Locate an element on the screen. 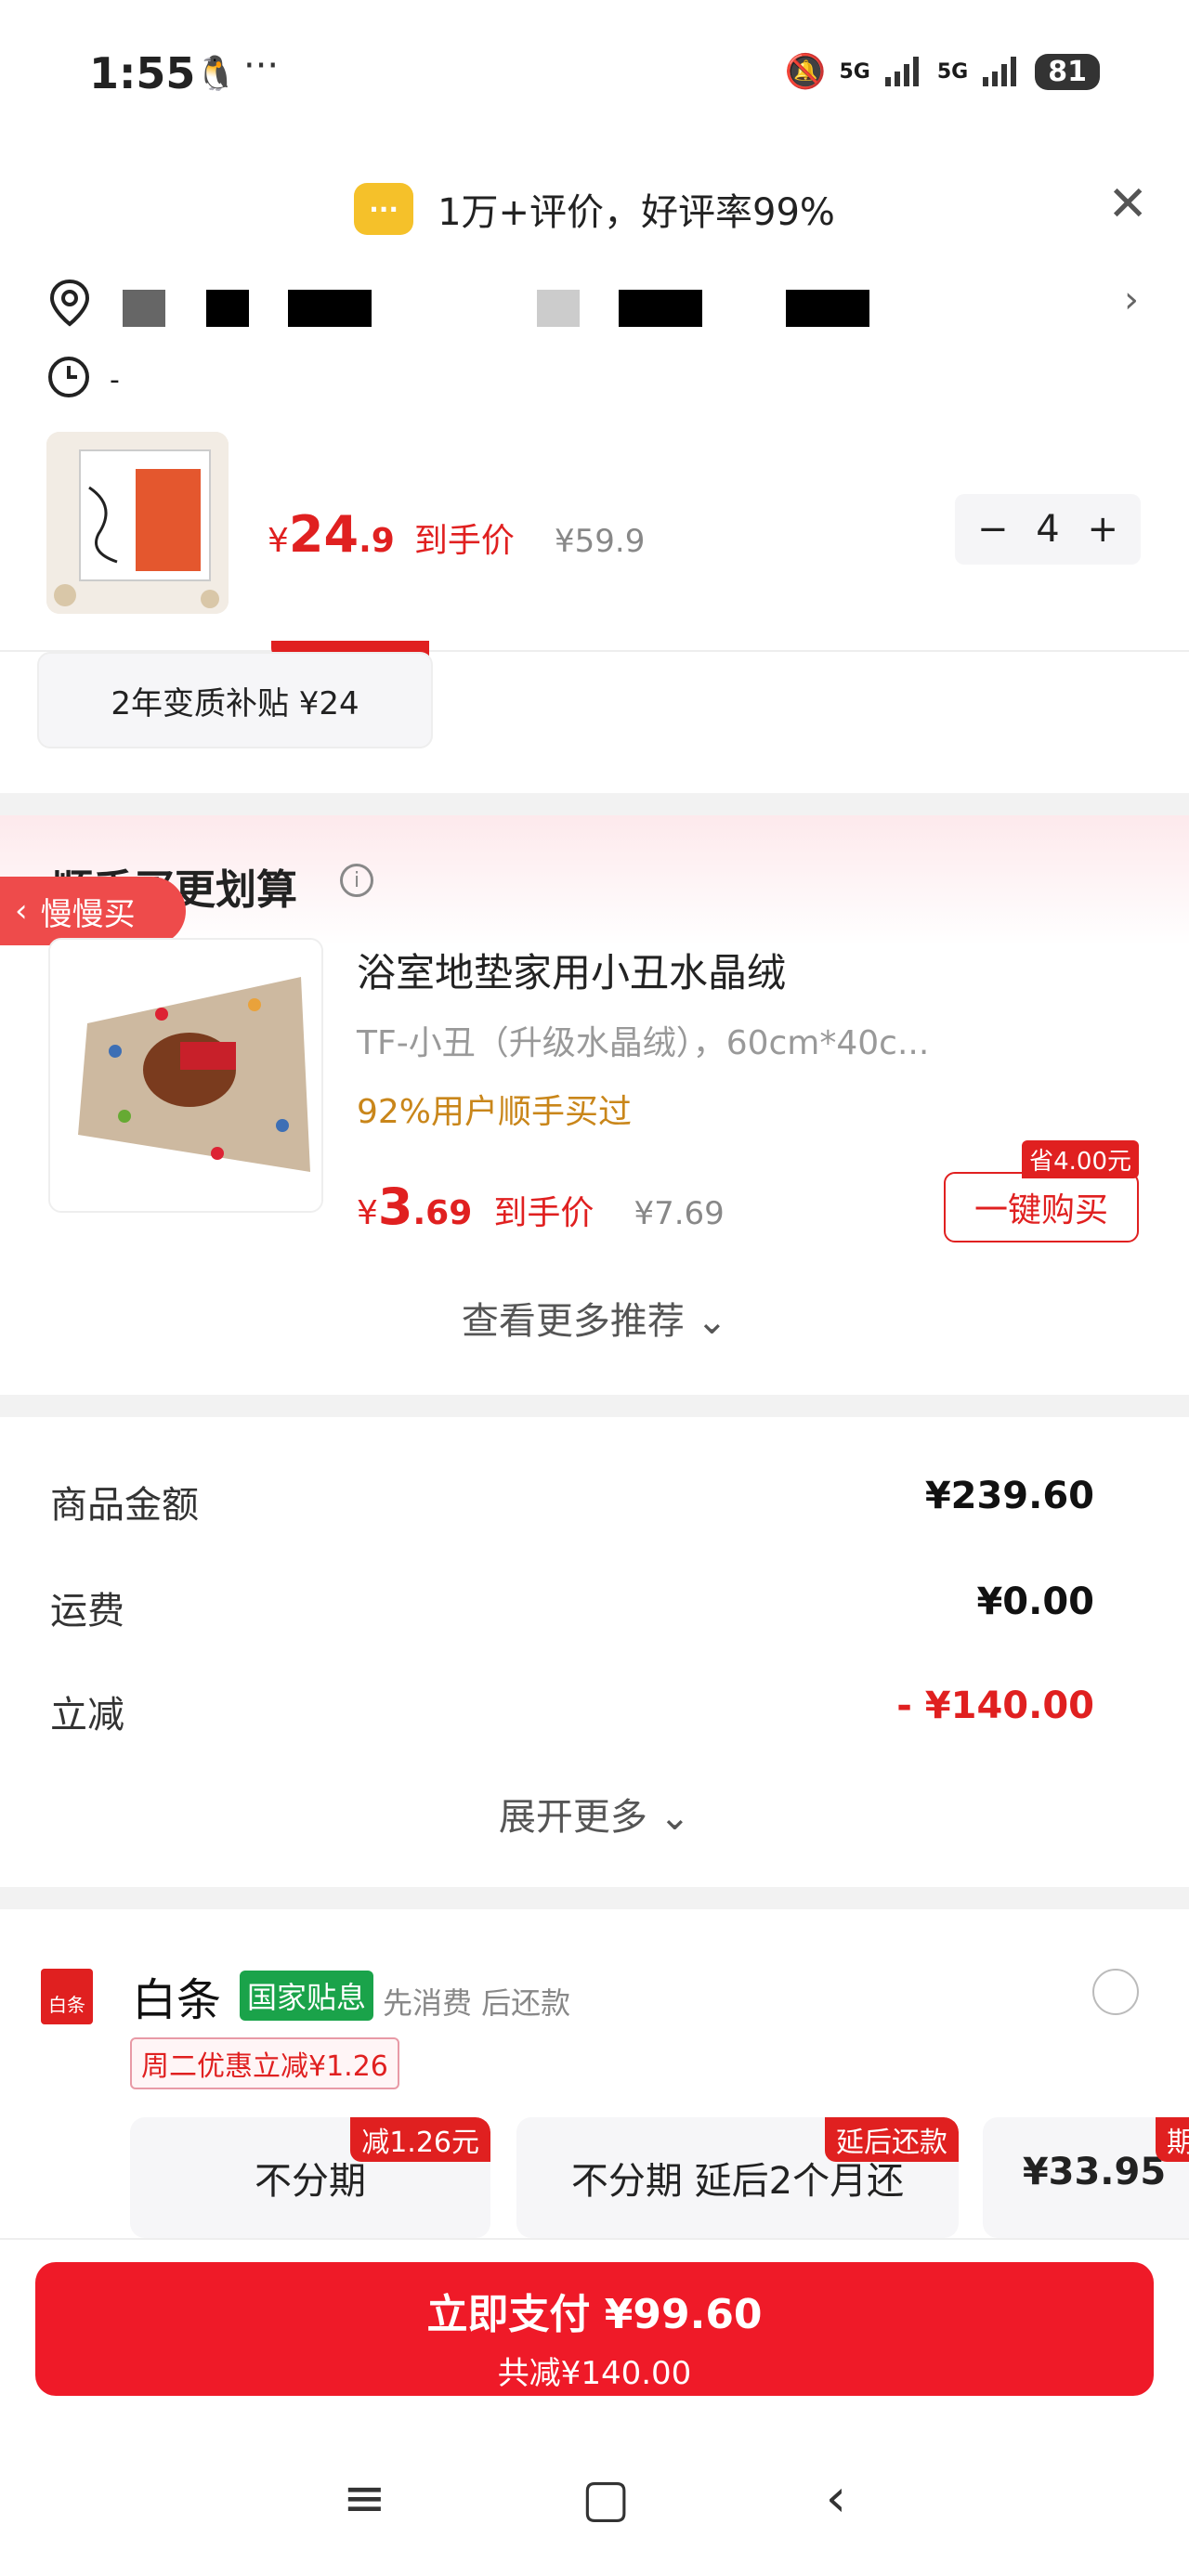 The height and width of the screenshot is (2576, 1189). mute-icon: 🔕 is located at coordinates (806, 72).